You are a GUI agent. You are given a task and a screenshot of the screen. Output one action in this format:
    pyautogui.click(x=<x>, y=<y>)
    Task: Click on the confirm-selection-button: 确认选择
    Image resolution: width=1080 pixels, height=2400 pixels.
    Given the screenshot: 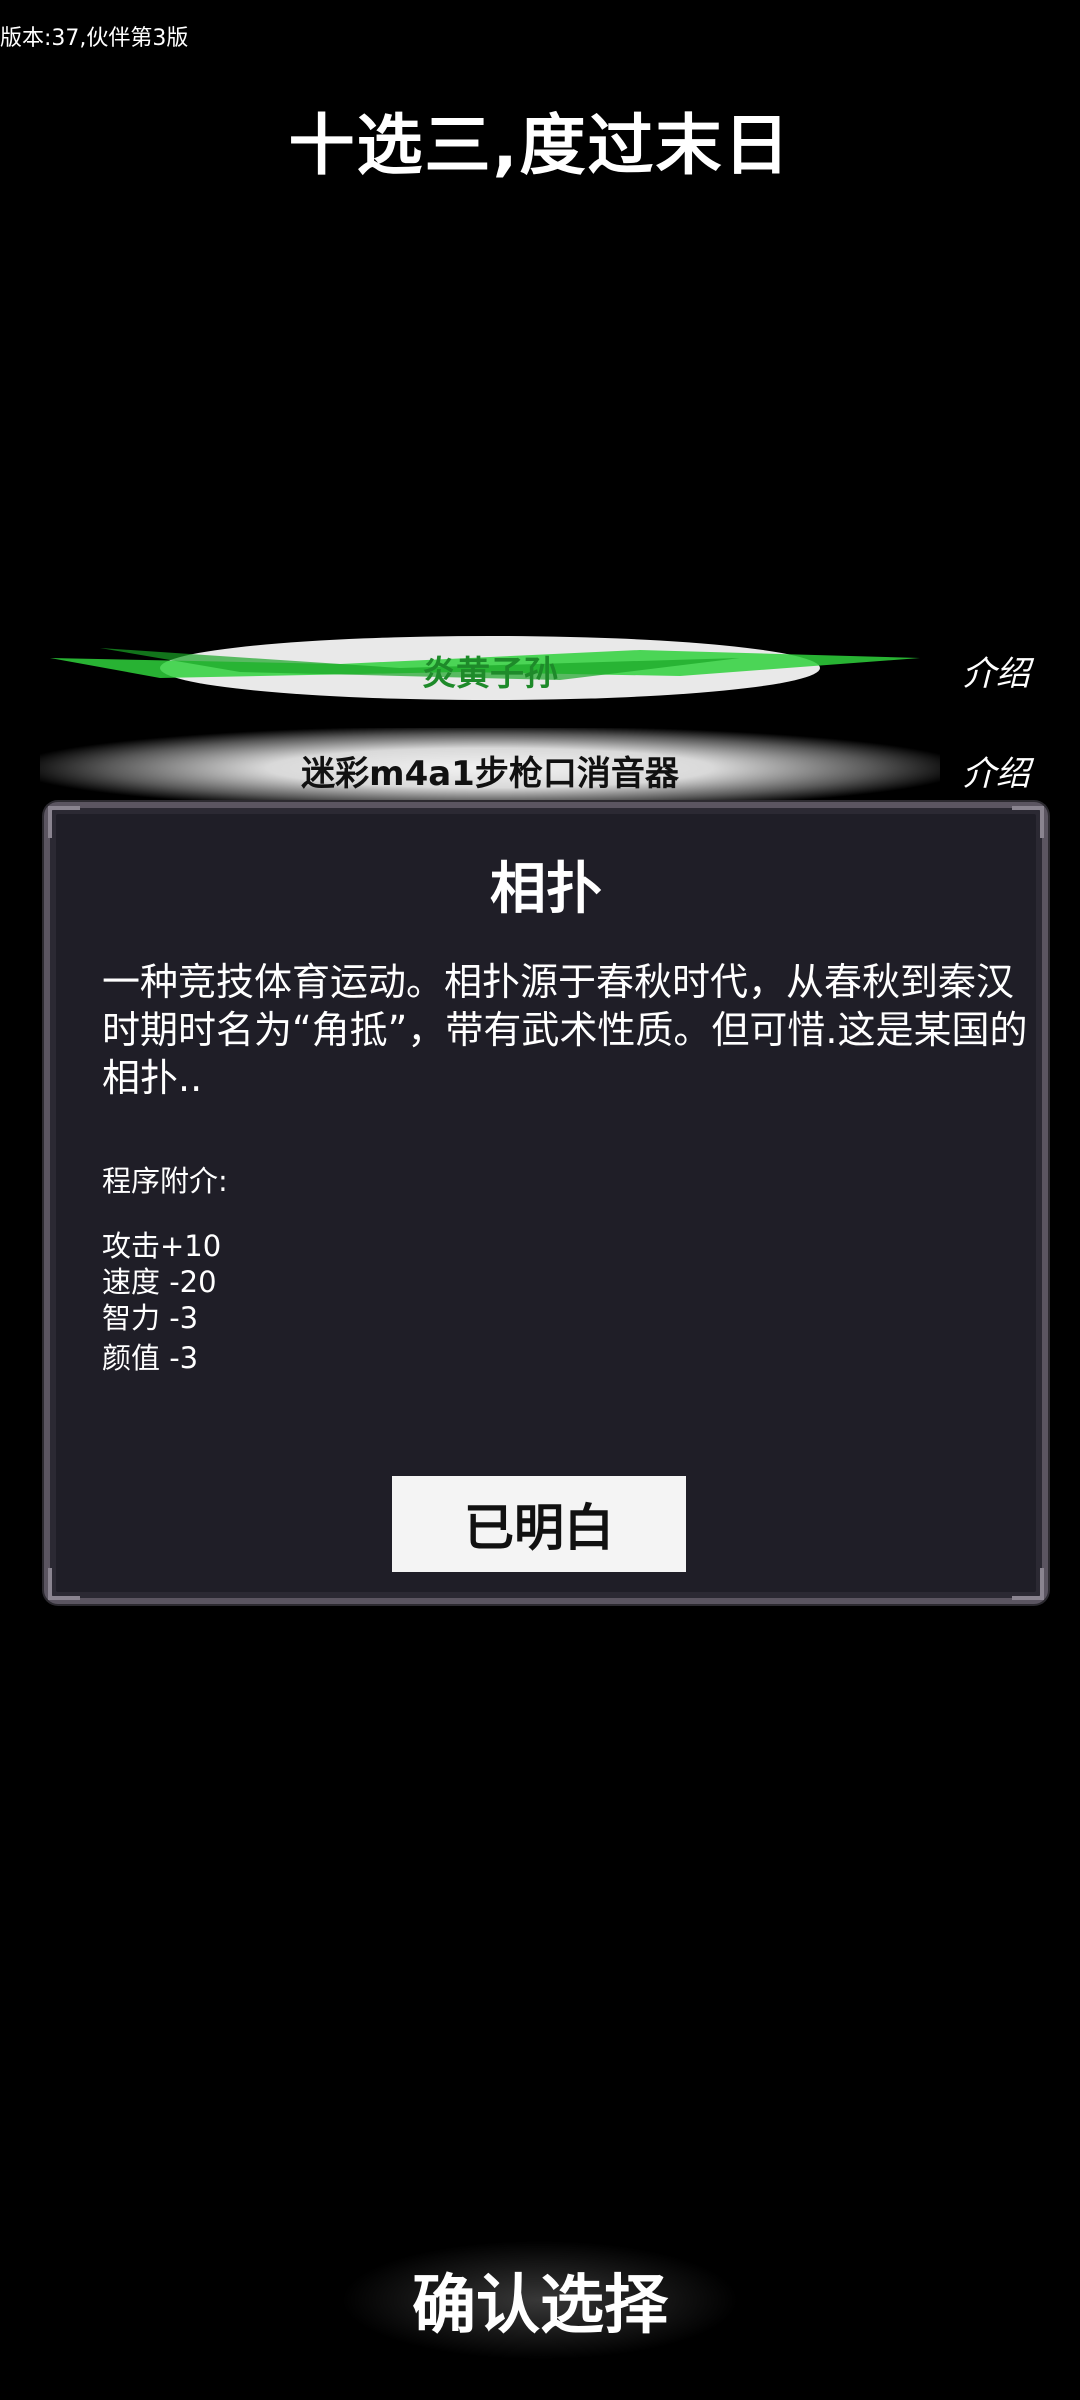 What is the action you would take?
    pyautogui.click(x=540, y=2300)
    